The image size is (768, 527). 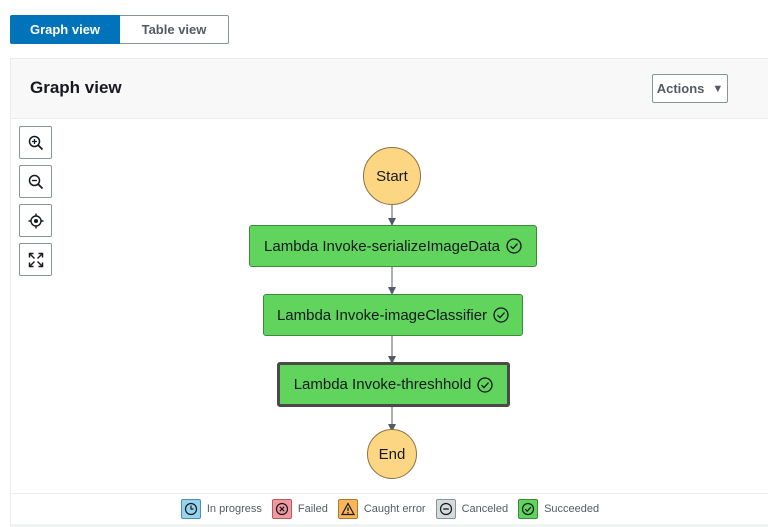 I want to click on legend-label: Succeeded, so click(x=572, y=508).